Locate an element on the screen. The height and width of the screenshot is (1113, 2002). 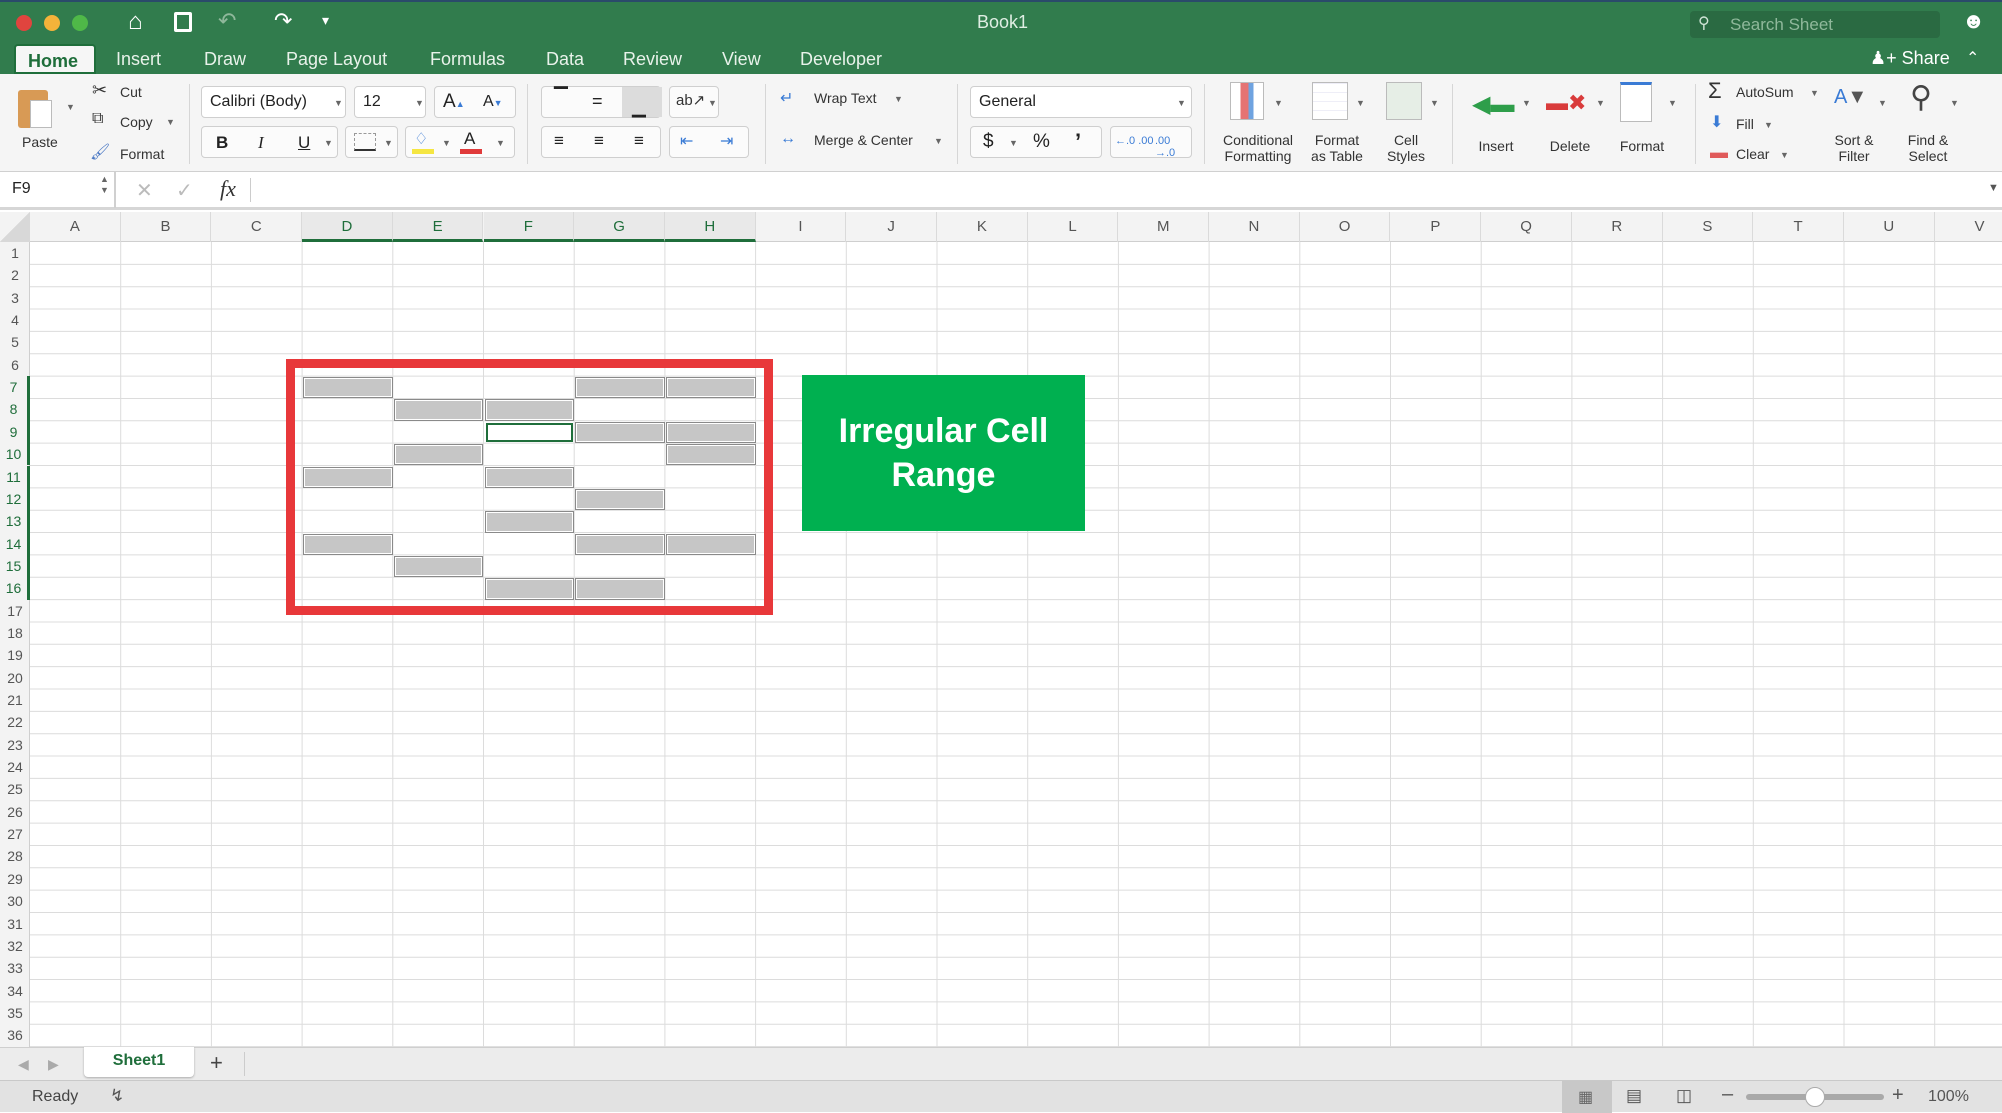
row-header-21: 21 is located at coordinates (15, 700).